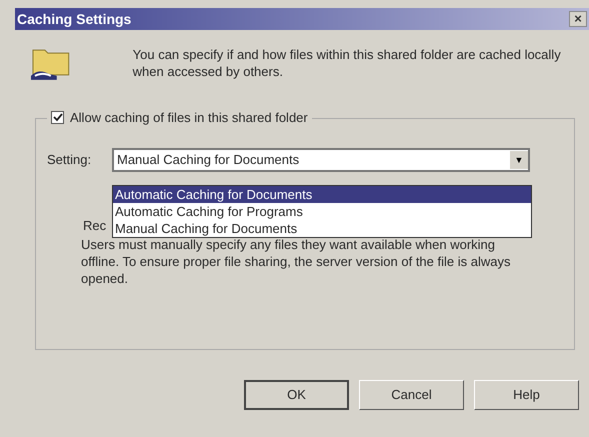  I want to click on dropdown-option: Manual Caching for Documents, so click(322, 228).